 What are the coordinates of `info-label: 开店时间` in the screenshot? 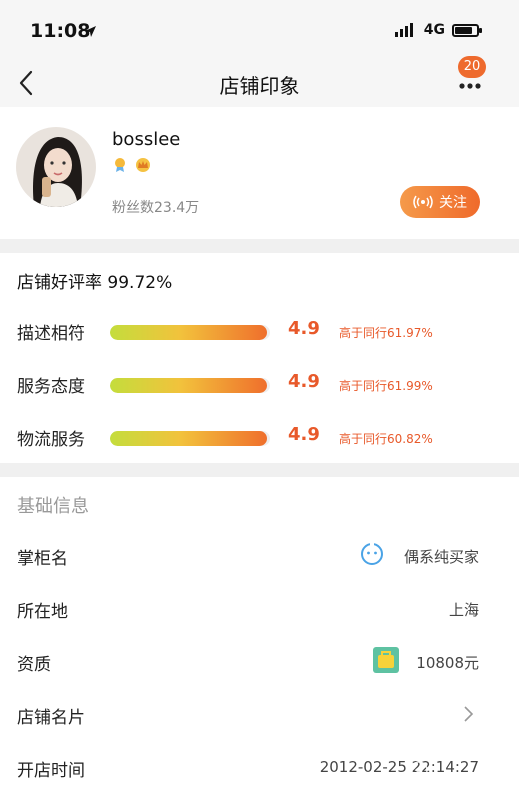 It's located at (51, 771).